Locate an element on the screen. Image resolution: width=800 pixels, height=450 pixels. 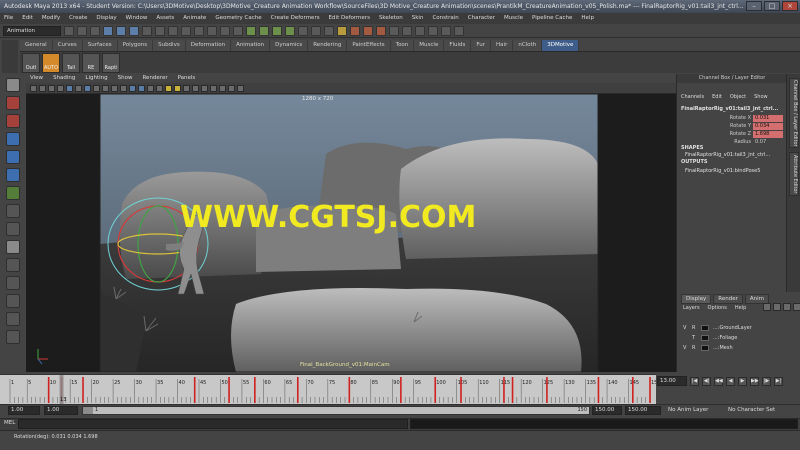
layer-menu-help: Help is located at coordinates (740, 308).